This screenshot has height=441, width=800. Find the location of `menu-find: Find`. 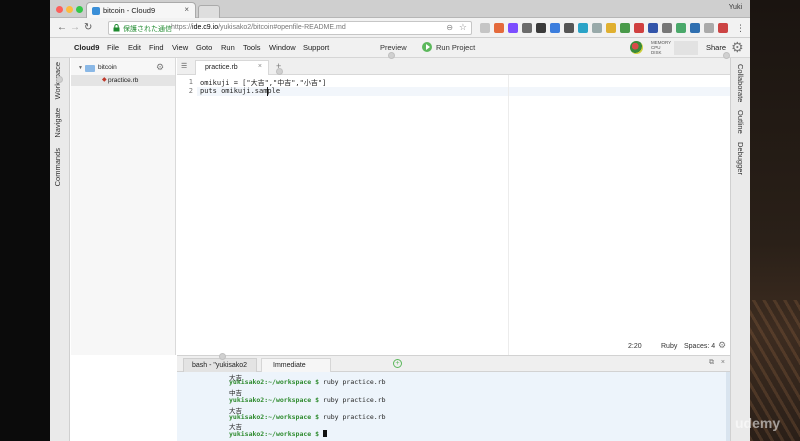

menu-find: Find is located at coordinates (156, 47).